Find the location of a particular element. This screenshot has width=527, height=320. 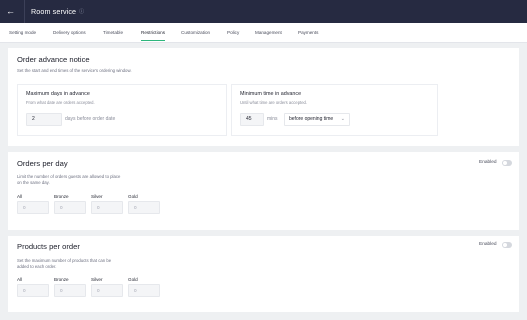

min-time-description: Until what time are orders accepted. is located at coordinates (274, 102).